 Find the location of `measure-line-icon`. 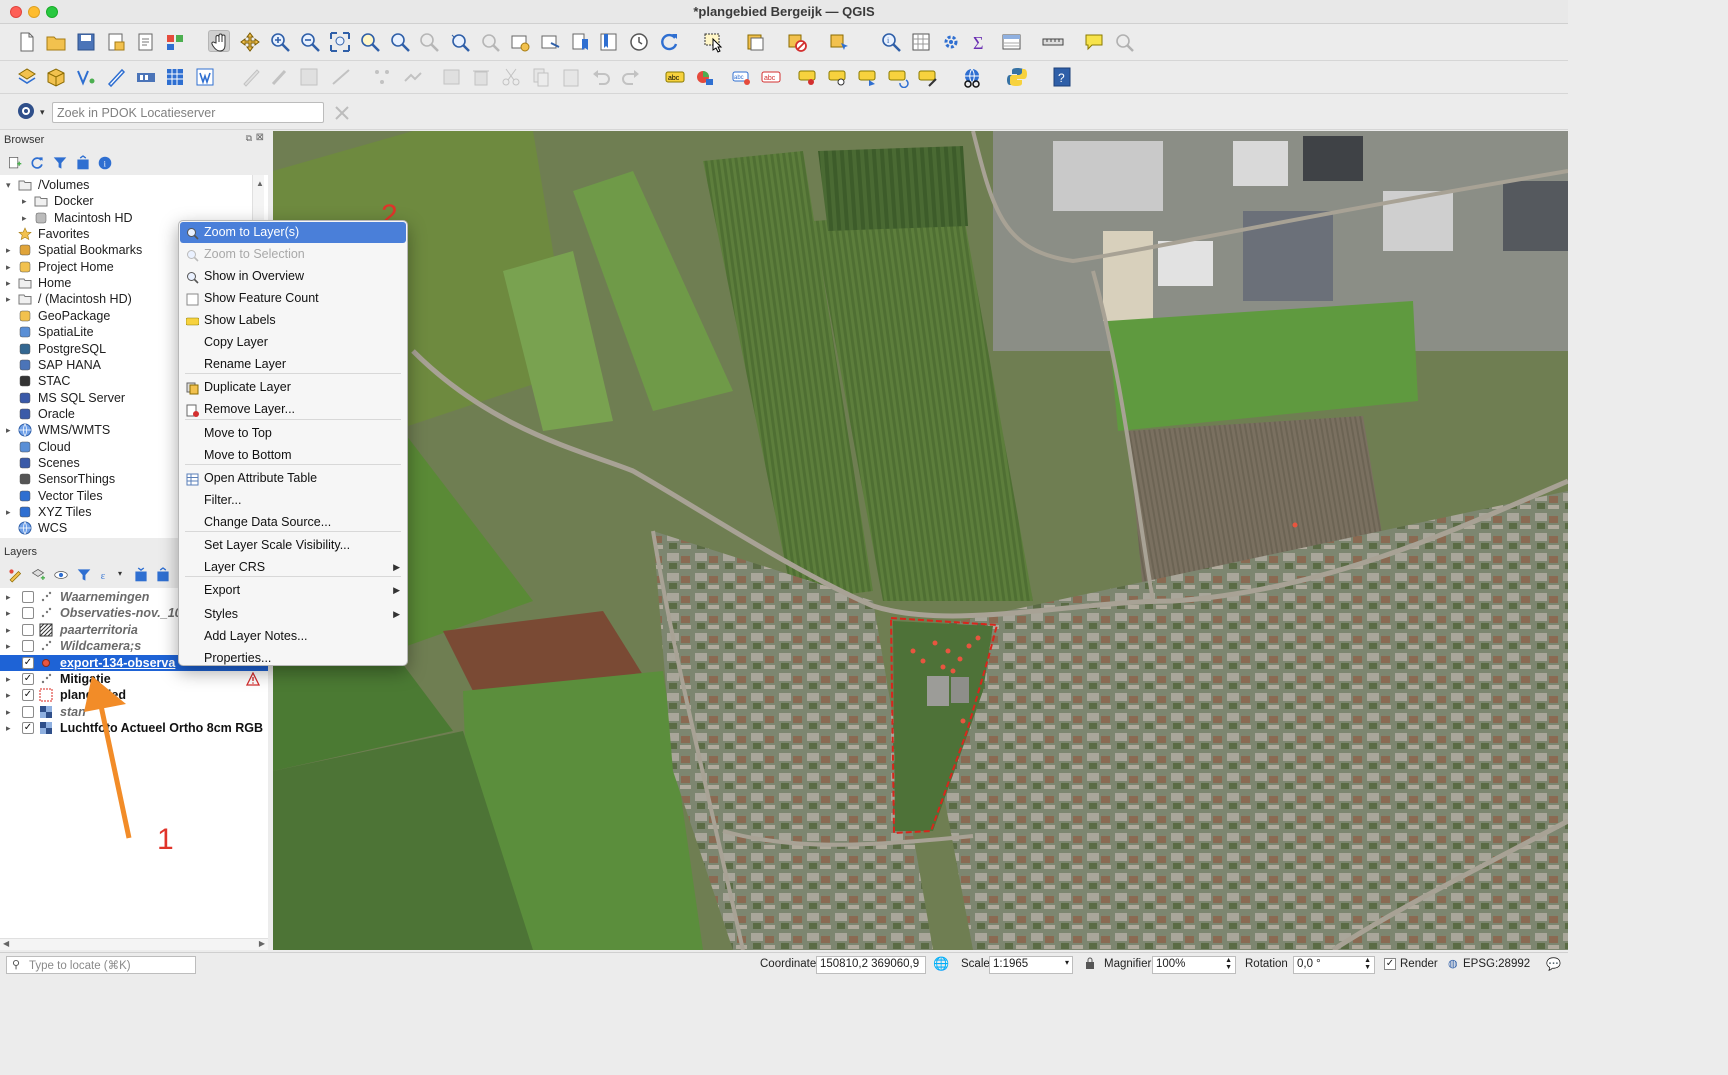

measure-line-icon is located at coordinates (1053, 42).